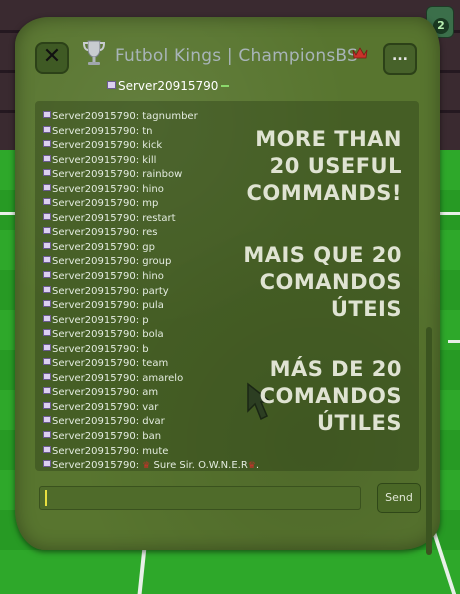  I want to click on message-text: restart, so click(159, 218).